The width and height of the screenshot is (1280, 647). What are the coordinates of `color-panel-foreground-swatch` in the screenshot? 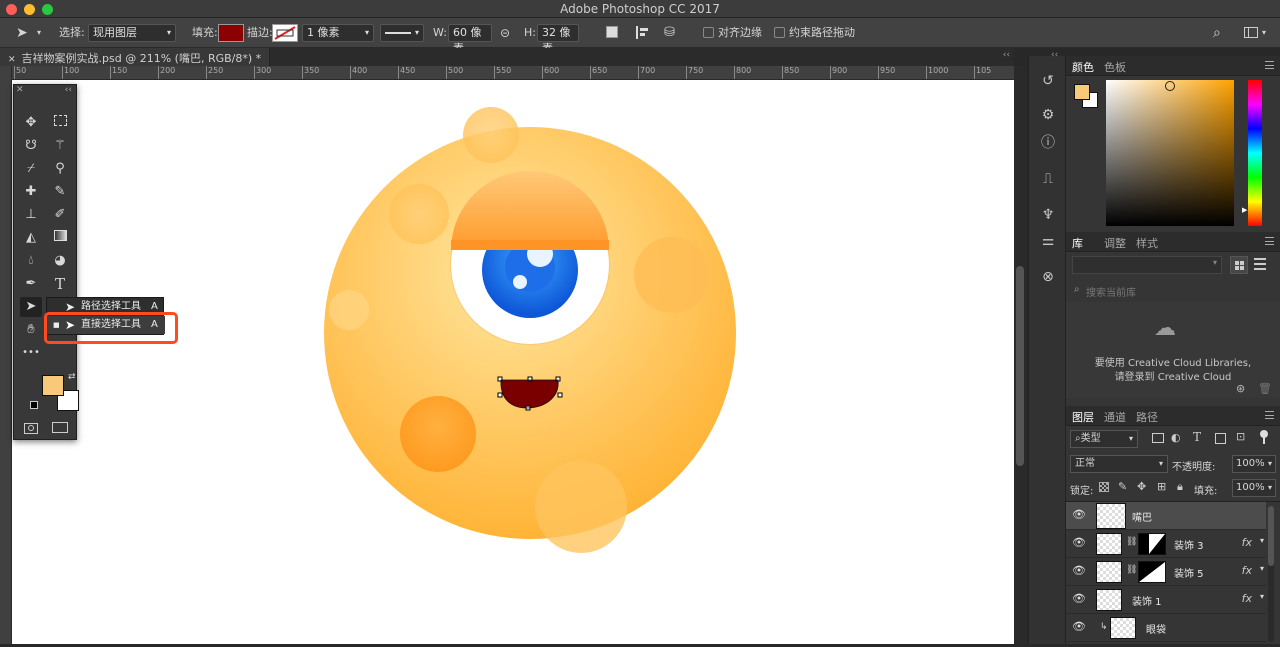 It's located at (1082, 92).